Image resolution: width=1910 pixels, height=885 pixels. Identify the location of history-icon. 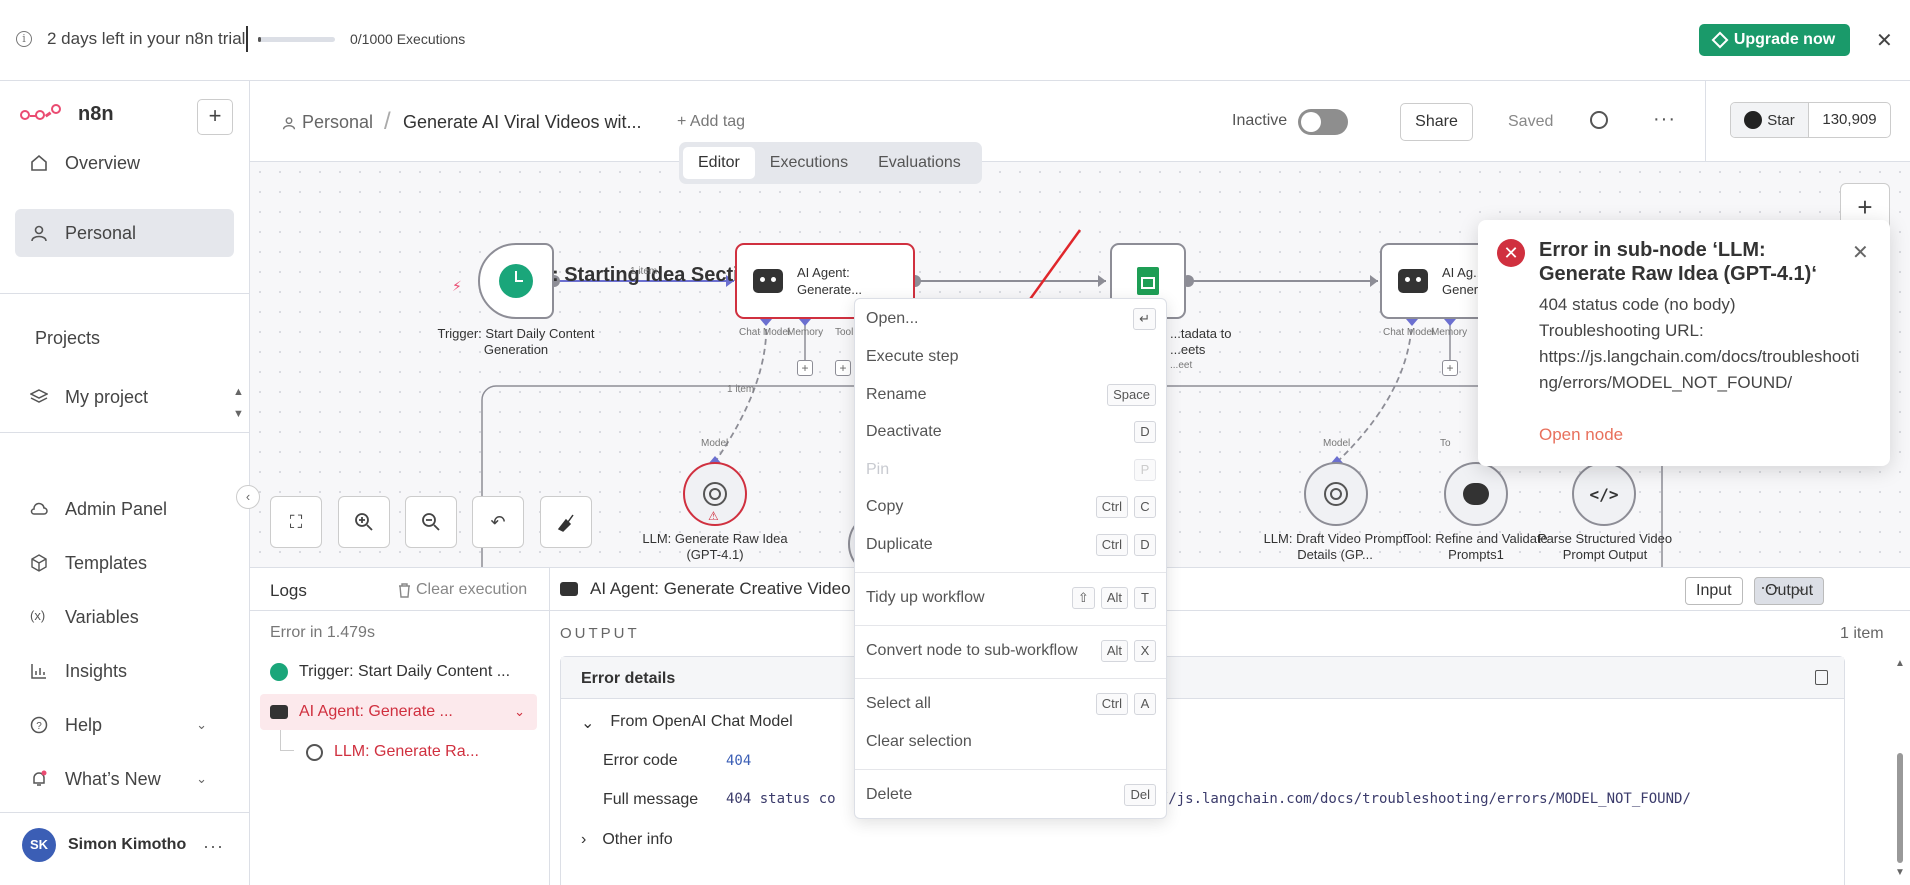
(1599, 120).